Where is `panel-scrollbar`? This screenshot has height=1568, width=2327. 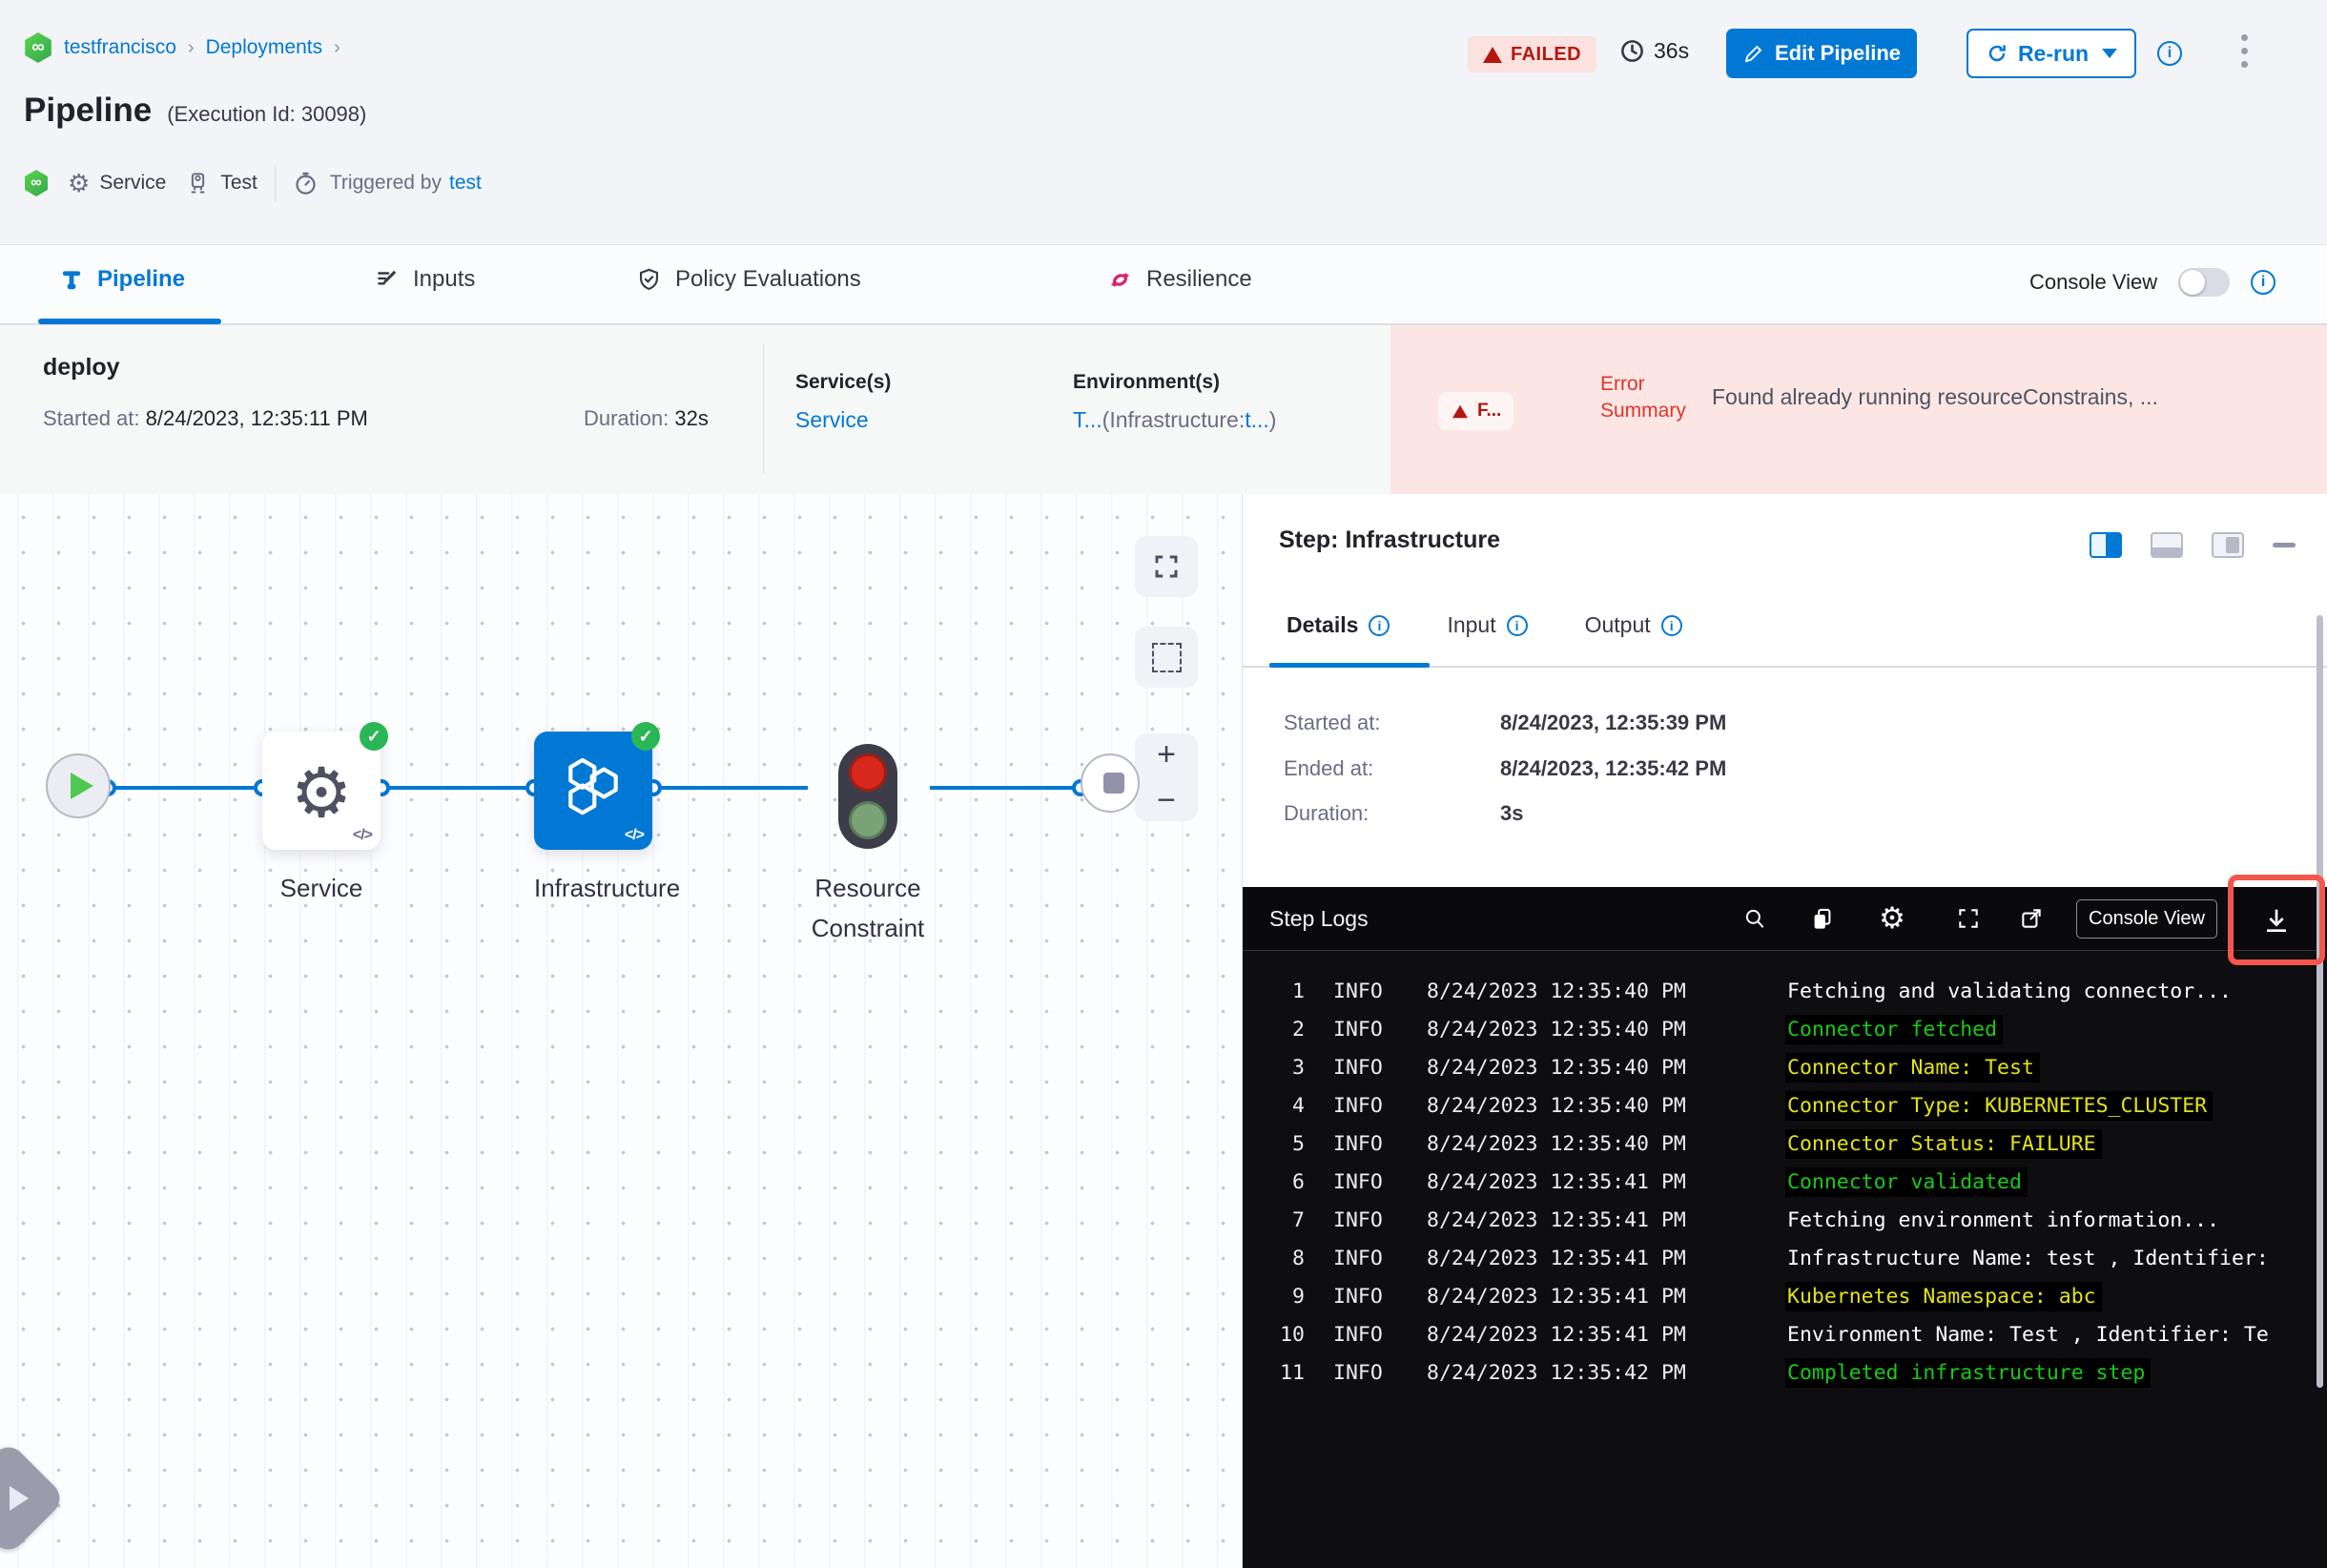 panel-scrollbar is located at coordinates (2320, 1001).